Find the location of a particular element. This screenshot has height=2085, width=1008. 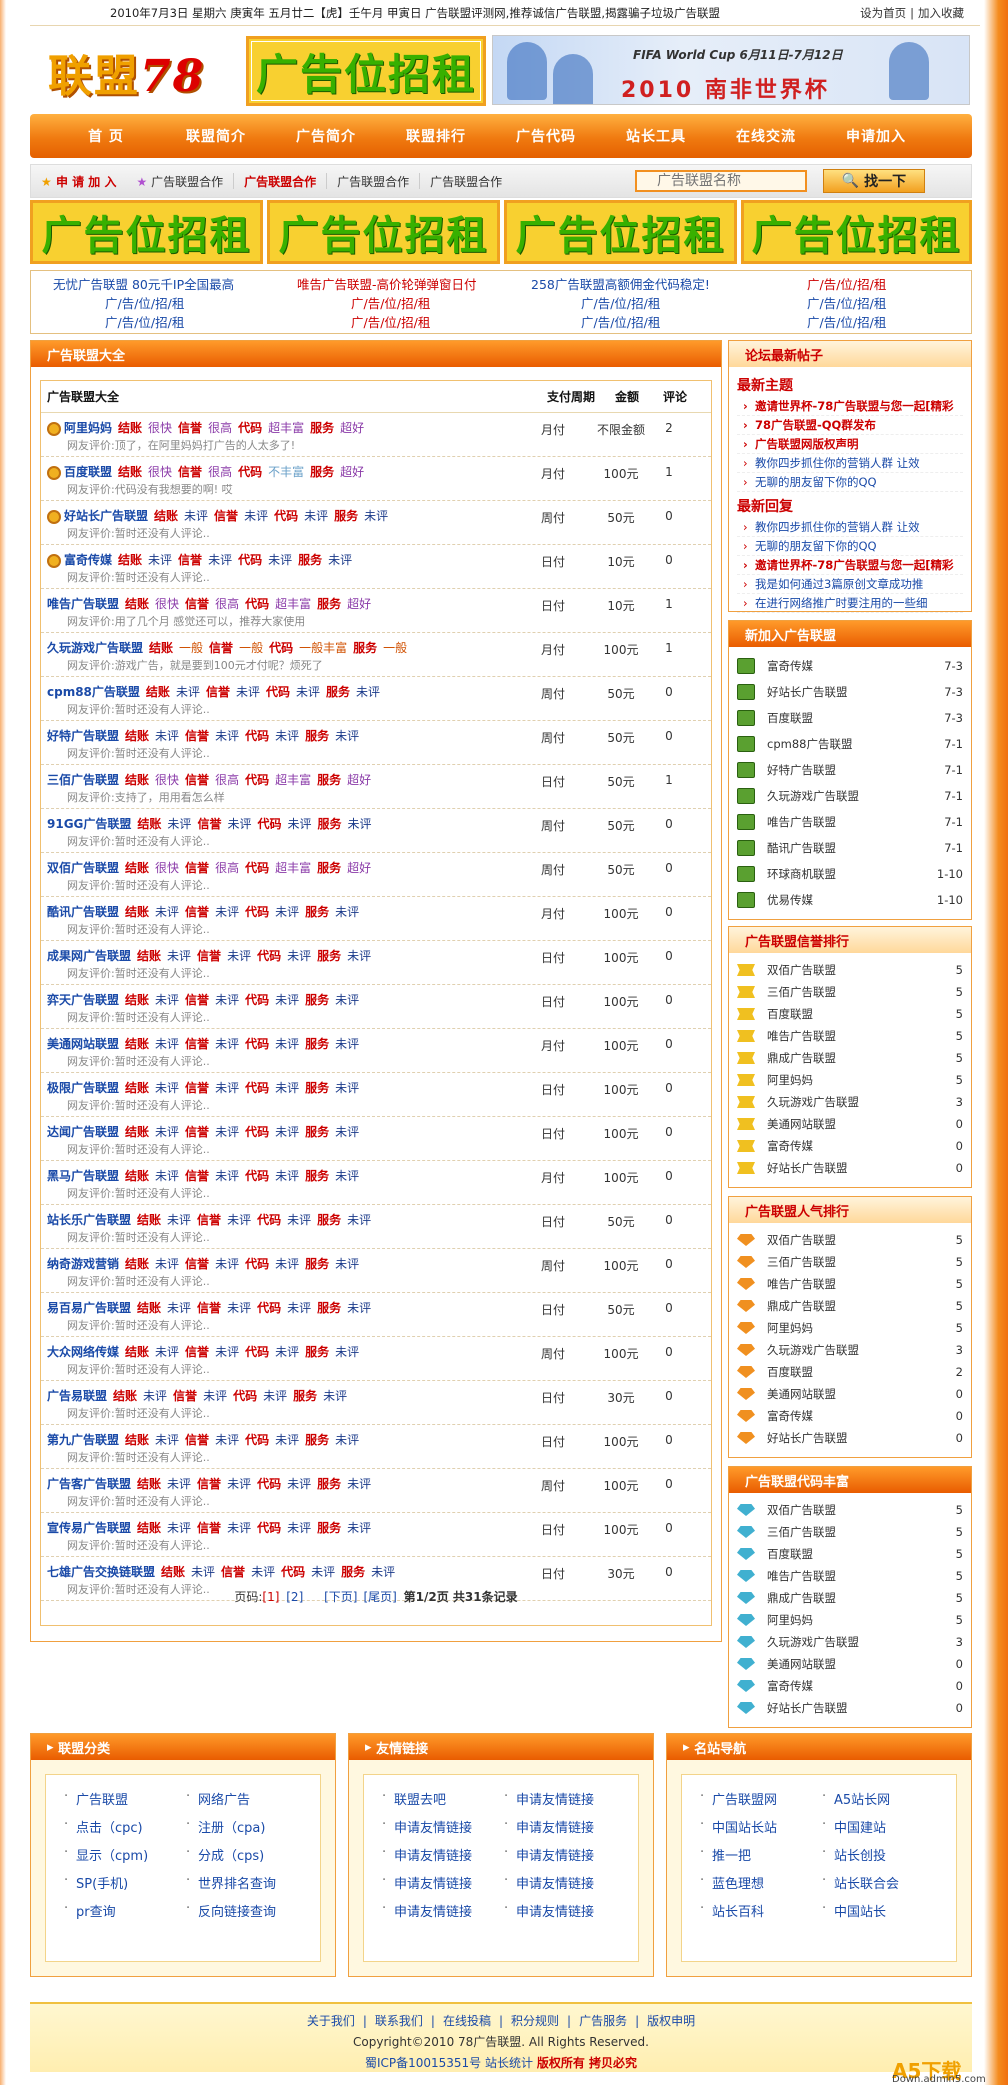

bottom-link: 反向链接查询 is located at coordinates (231, 1910).